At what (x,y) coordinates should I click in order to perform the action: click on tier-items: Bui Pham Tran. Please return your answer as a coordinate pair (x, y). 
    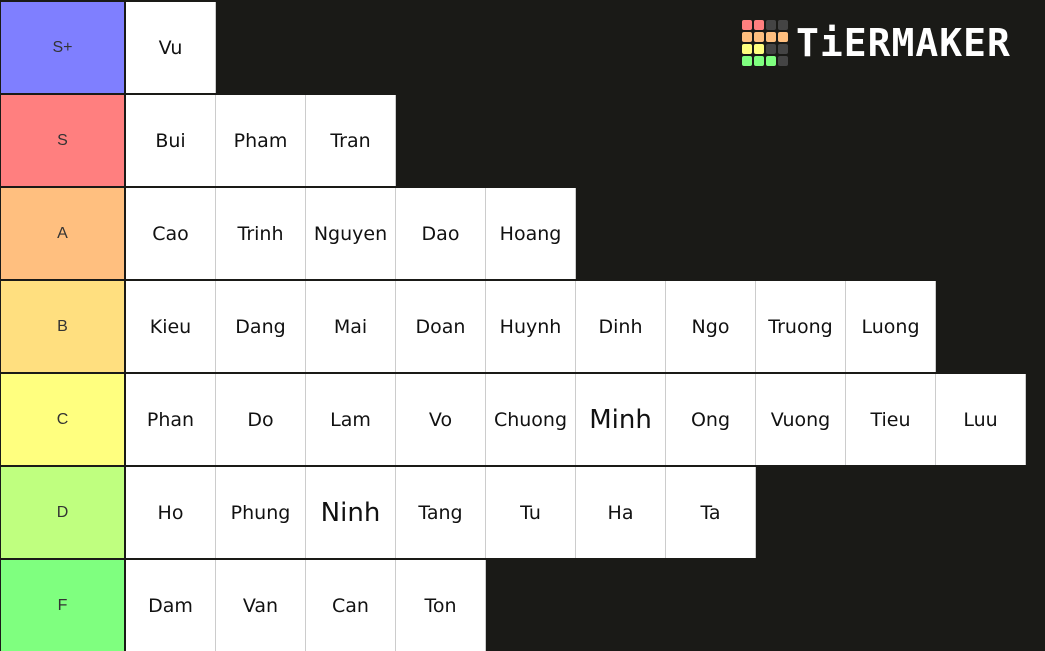
    Looking at the image, I should click on (261, 140).